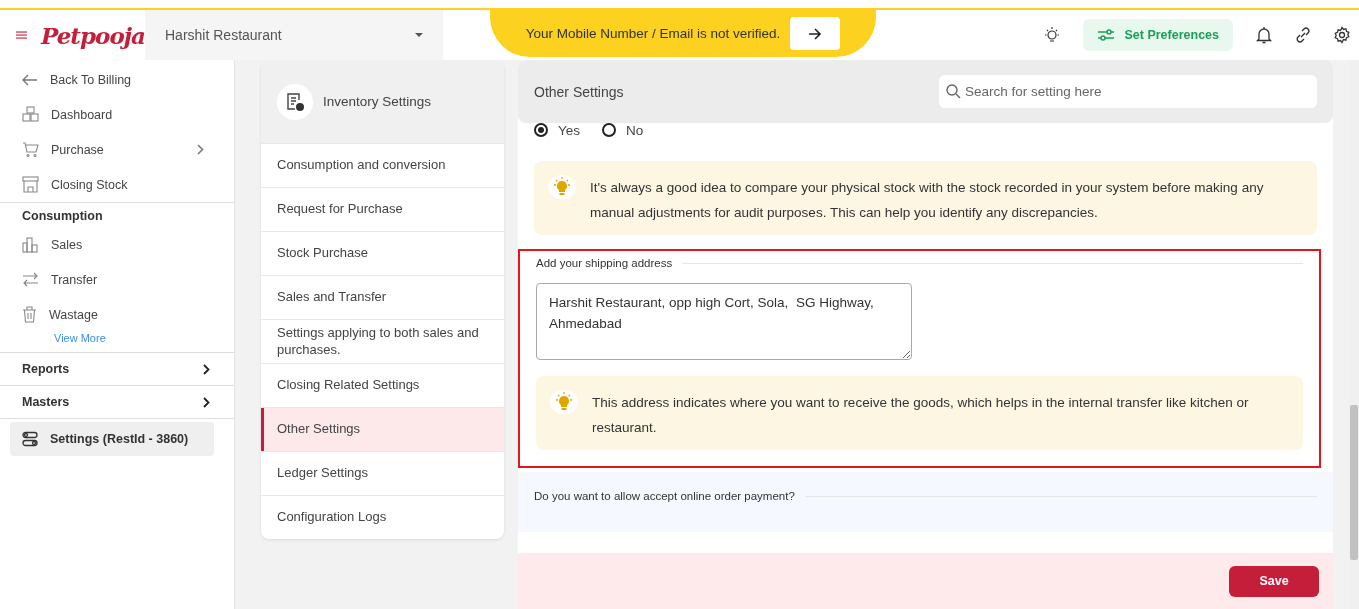  Describe the element at coordinates (1274, 581) in the screenshot. I see `save-button: Save` at that location.